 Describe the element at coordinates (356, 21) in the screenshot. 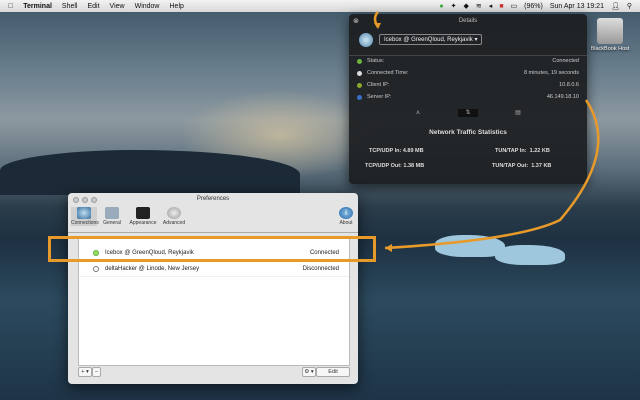

I see `close-icon: ⊗` at that location.